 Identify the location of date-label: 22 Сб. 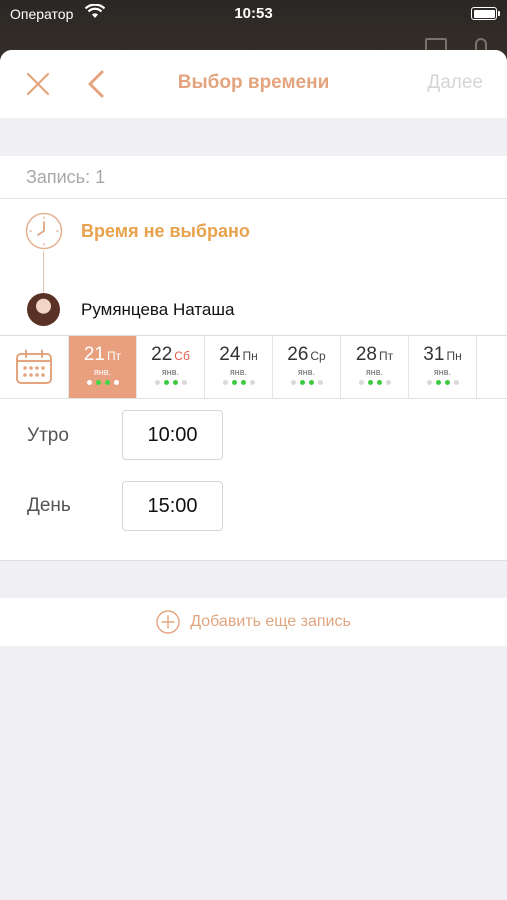
(170, 355).